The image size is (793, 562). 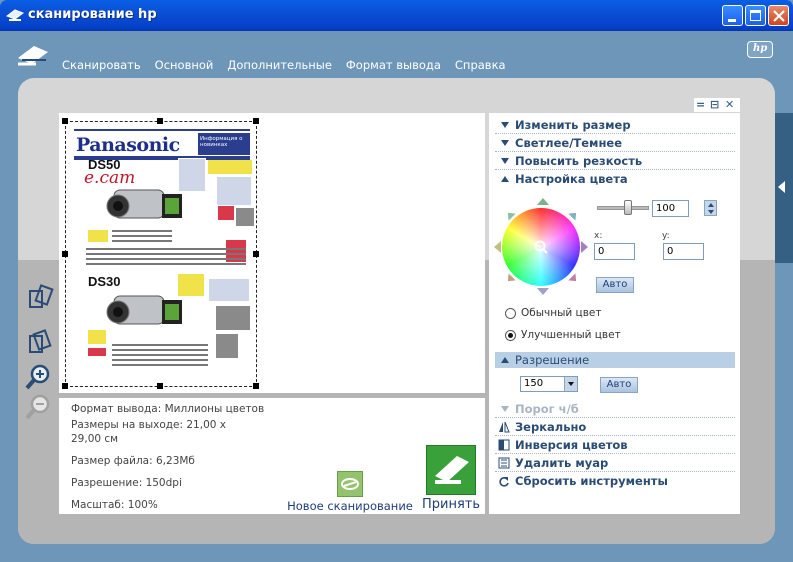 I want to click on tool-brightness: Светлее/Темнее, so click(x=615, y=143).